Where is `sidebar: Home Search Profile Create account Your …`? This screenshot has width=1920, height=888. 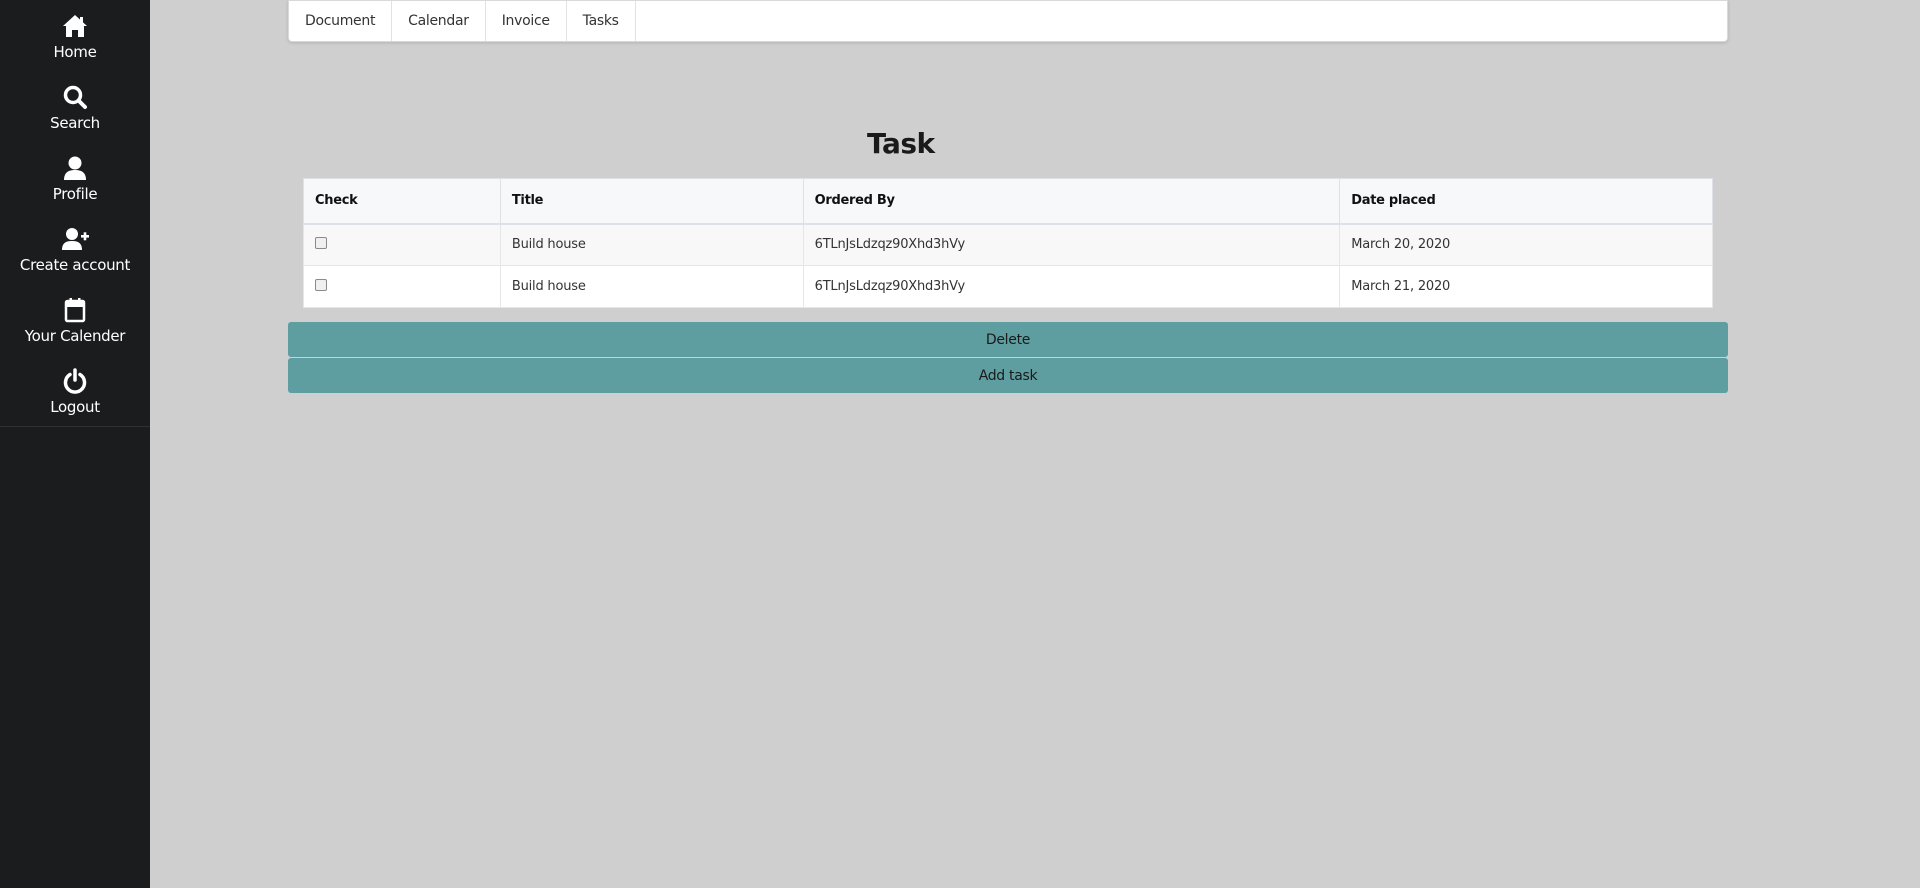 sidebar: Home Search Profile Create account Your … is located at coordinates (75, 444).